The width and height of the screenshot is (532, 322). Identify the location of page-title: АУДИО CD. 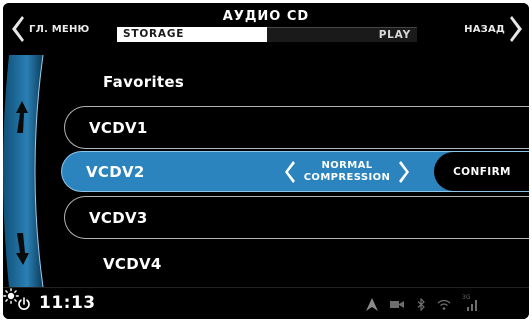
(266, 16).